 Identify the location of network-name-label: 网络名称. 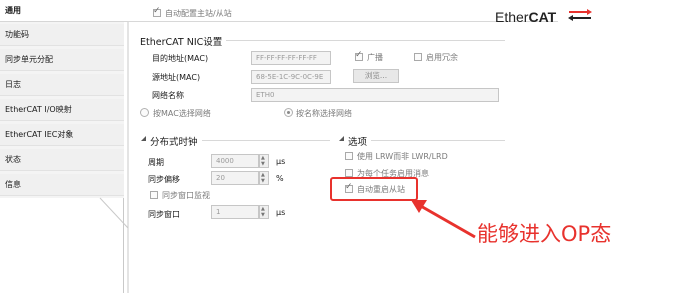
(168, 95).